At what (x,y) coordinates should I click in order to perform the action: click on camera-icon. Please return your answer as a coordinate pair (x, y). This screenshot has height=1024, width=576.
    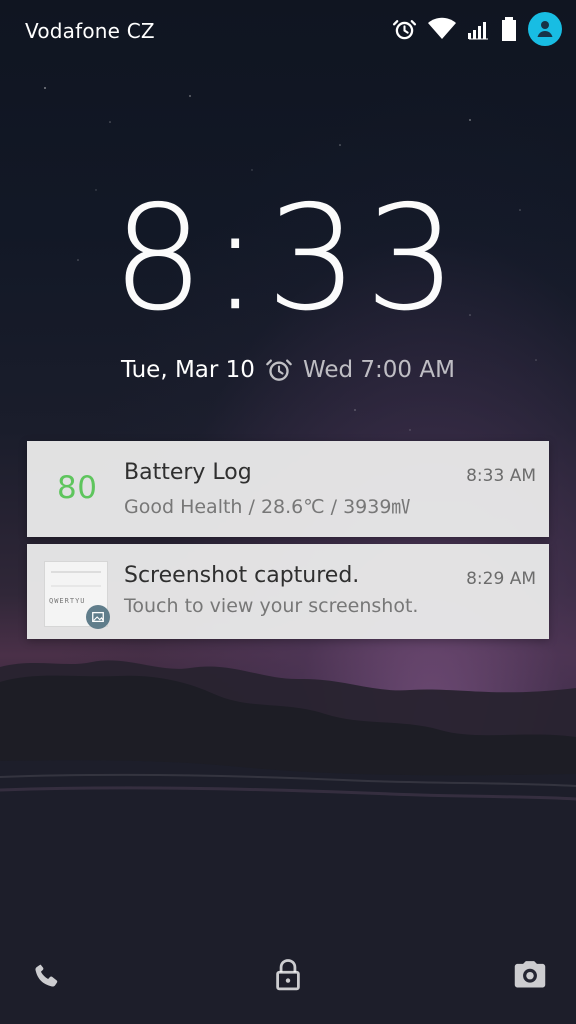
    Looking at the image, I should click on (530, 974).